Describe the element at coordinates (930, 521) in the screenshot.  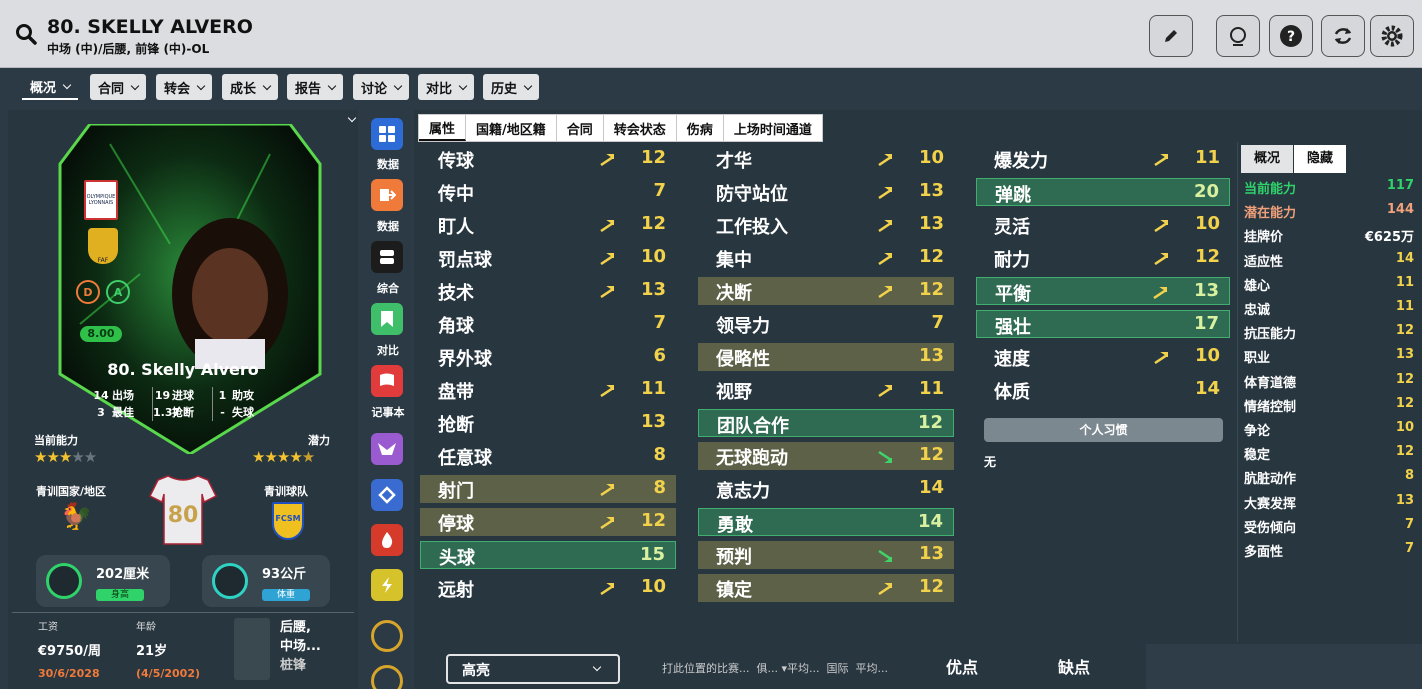
I see `attribute-value: 14` at that location.